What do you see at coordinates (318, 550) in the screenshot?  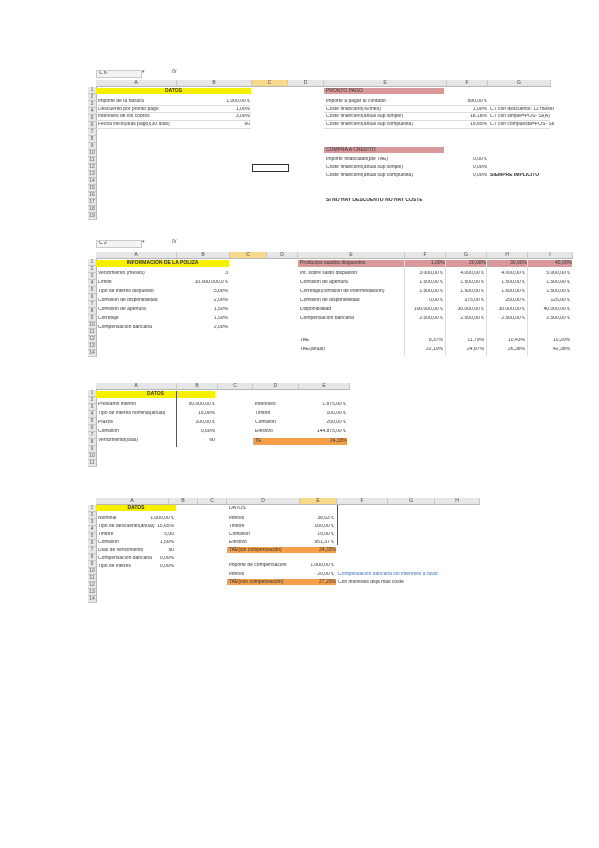 I see `tae-sin-comp-value: 24,33%` at bounding box center [318, 550].